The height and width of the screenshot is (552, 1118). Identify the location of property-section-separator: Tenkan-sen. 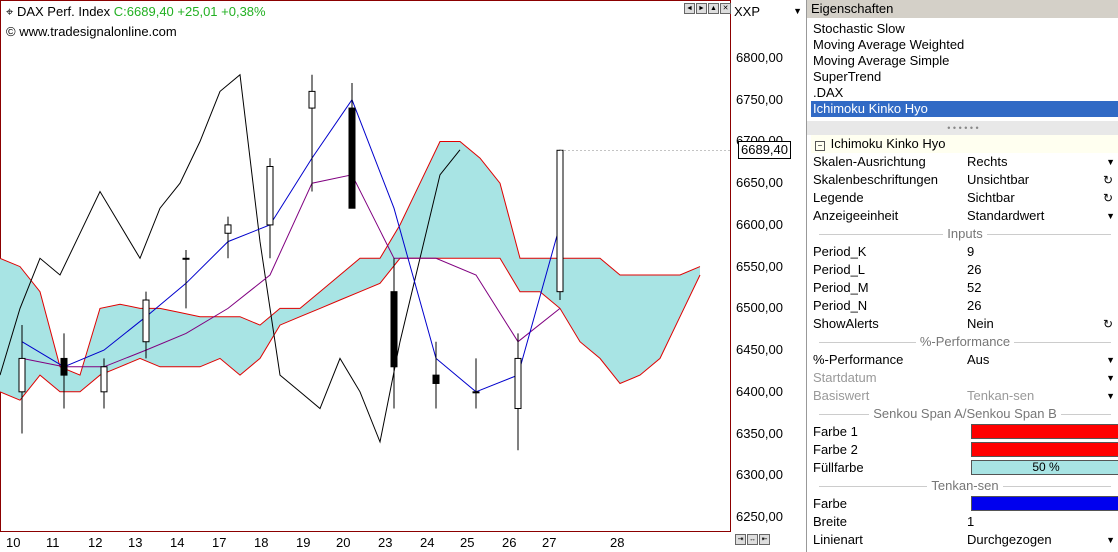
(964, 486).